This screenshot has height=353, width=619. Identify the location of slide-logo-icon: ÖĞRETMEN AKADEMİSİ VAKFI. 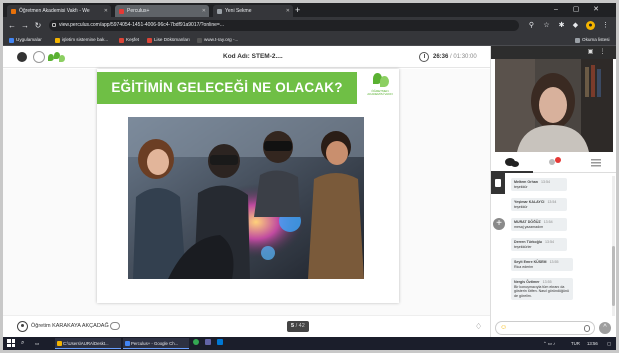
(379, 87).